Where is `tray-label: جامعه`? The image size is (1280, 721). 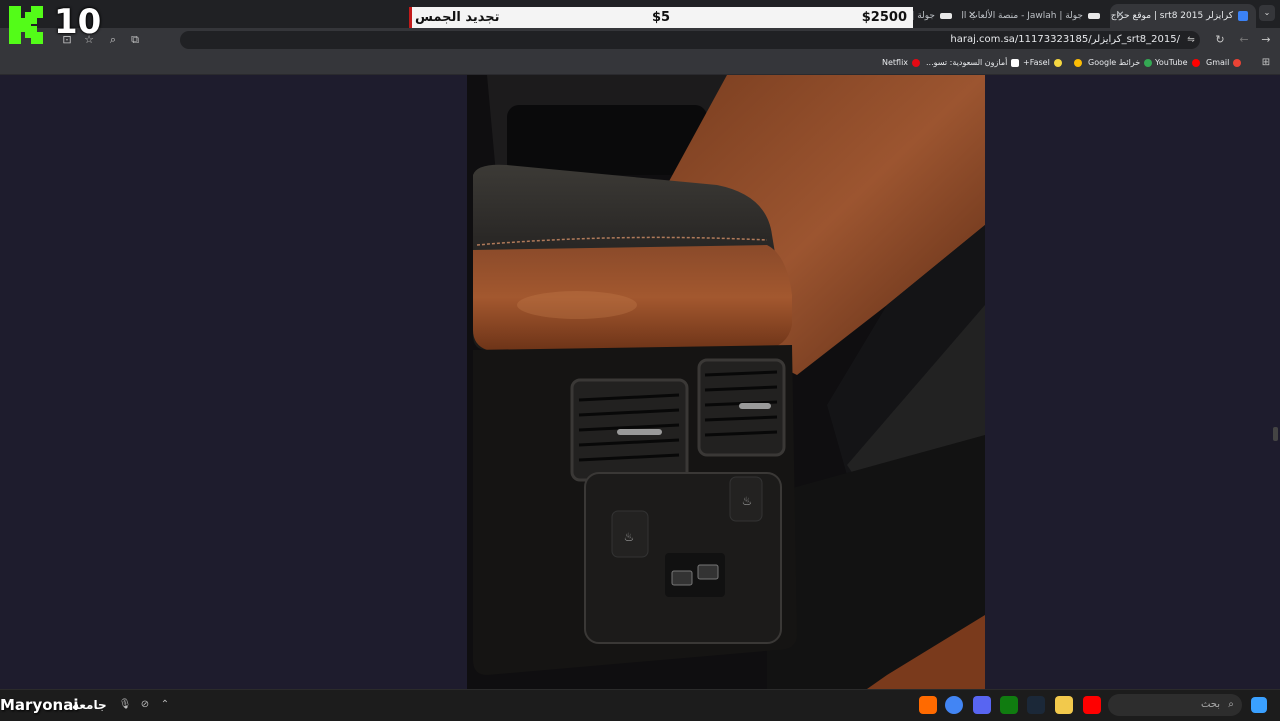
tray-label: جامعه is located at coordinates (89, 705).